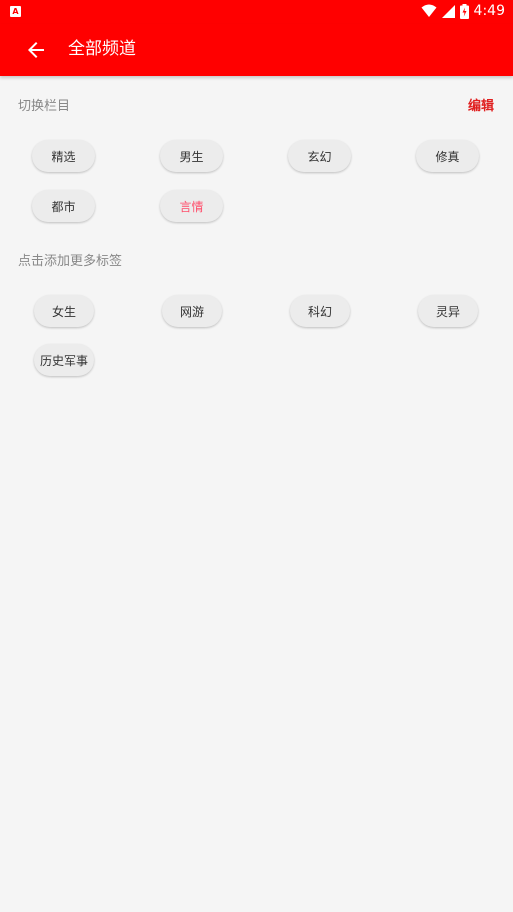 This screenshot has height=912, width=513. What do you see at coordinates (64, 311) in the screenshot?
I see `more-channel-chip: 女生` at bounding box center [64, 311].